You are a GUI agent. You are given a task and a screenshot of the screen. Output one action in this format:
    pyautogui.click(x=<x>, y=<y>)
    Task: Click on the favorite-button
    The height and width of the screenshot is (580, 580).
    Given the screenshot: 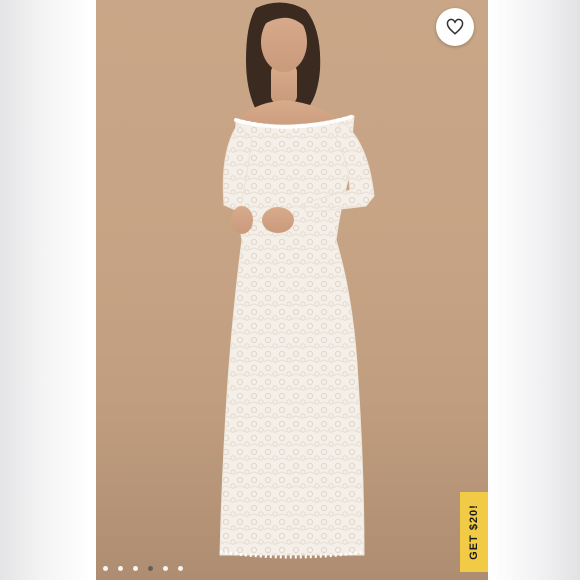 What is the action you would take?
    pyautogui.click(x=455, y=27)
    